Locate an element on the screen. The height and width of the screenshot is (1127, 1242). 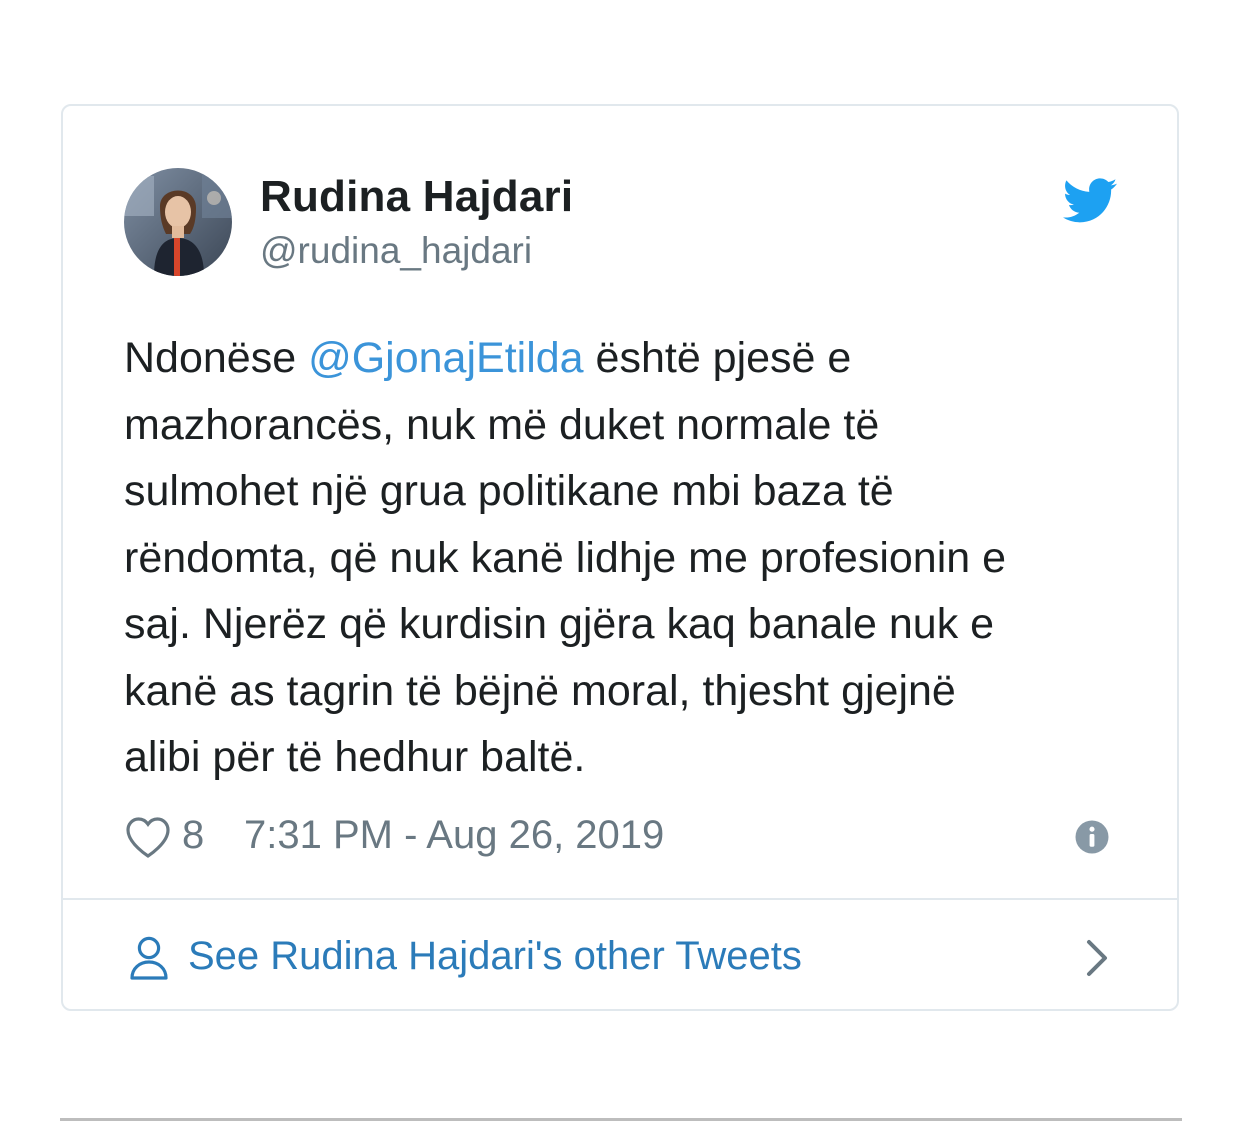
like-count: 8 is located at coordinates (193, 835).